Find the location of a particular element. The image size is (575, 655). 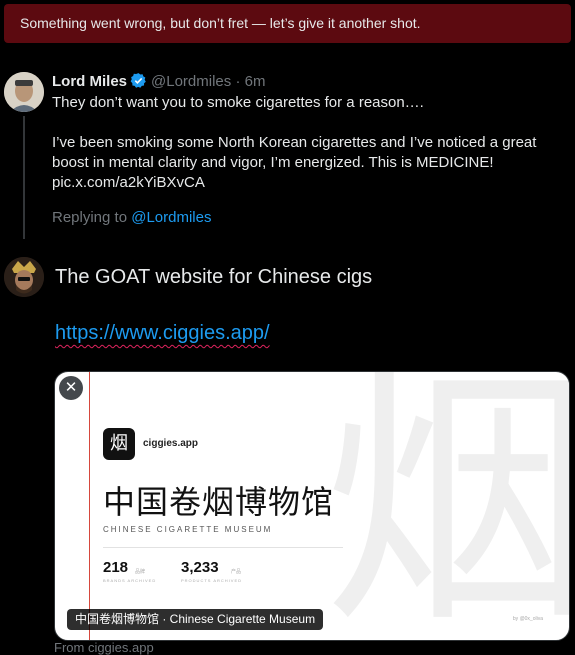

stat-brands-label: BRANDS ARCHIVED is located at coordinates (130, 580).